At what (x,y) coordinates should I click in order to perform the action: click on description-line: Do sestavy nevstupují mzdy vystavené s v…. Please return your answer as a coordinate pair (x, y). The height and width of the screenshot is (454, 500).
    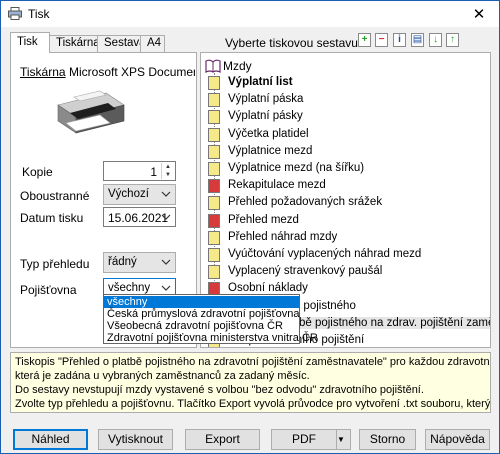
    Looking at the image, I should click on (219, 390).